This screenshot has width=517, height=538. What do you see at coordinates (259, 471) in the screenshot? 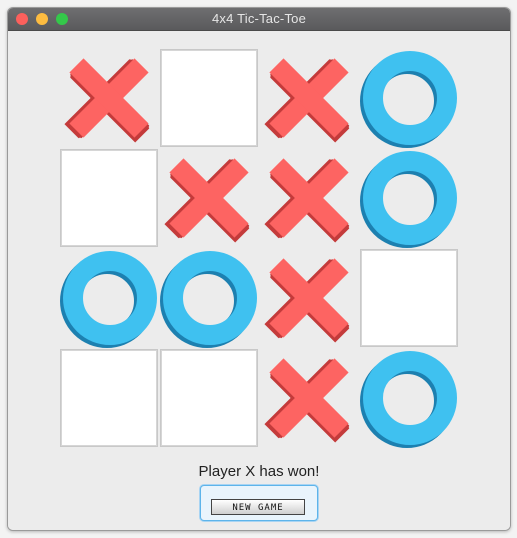
I see `game-status: Player X has won!` at bounding box center [259, 471].